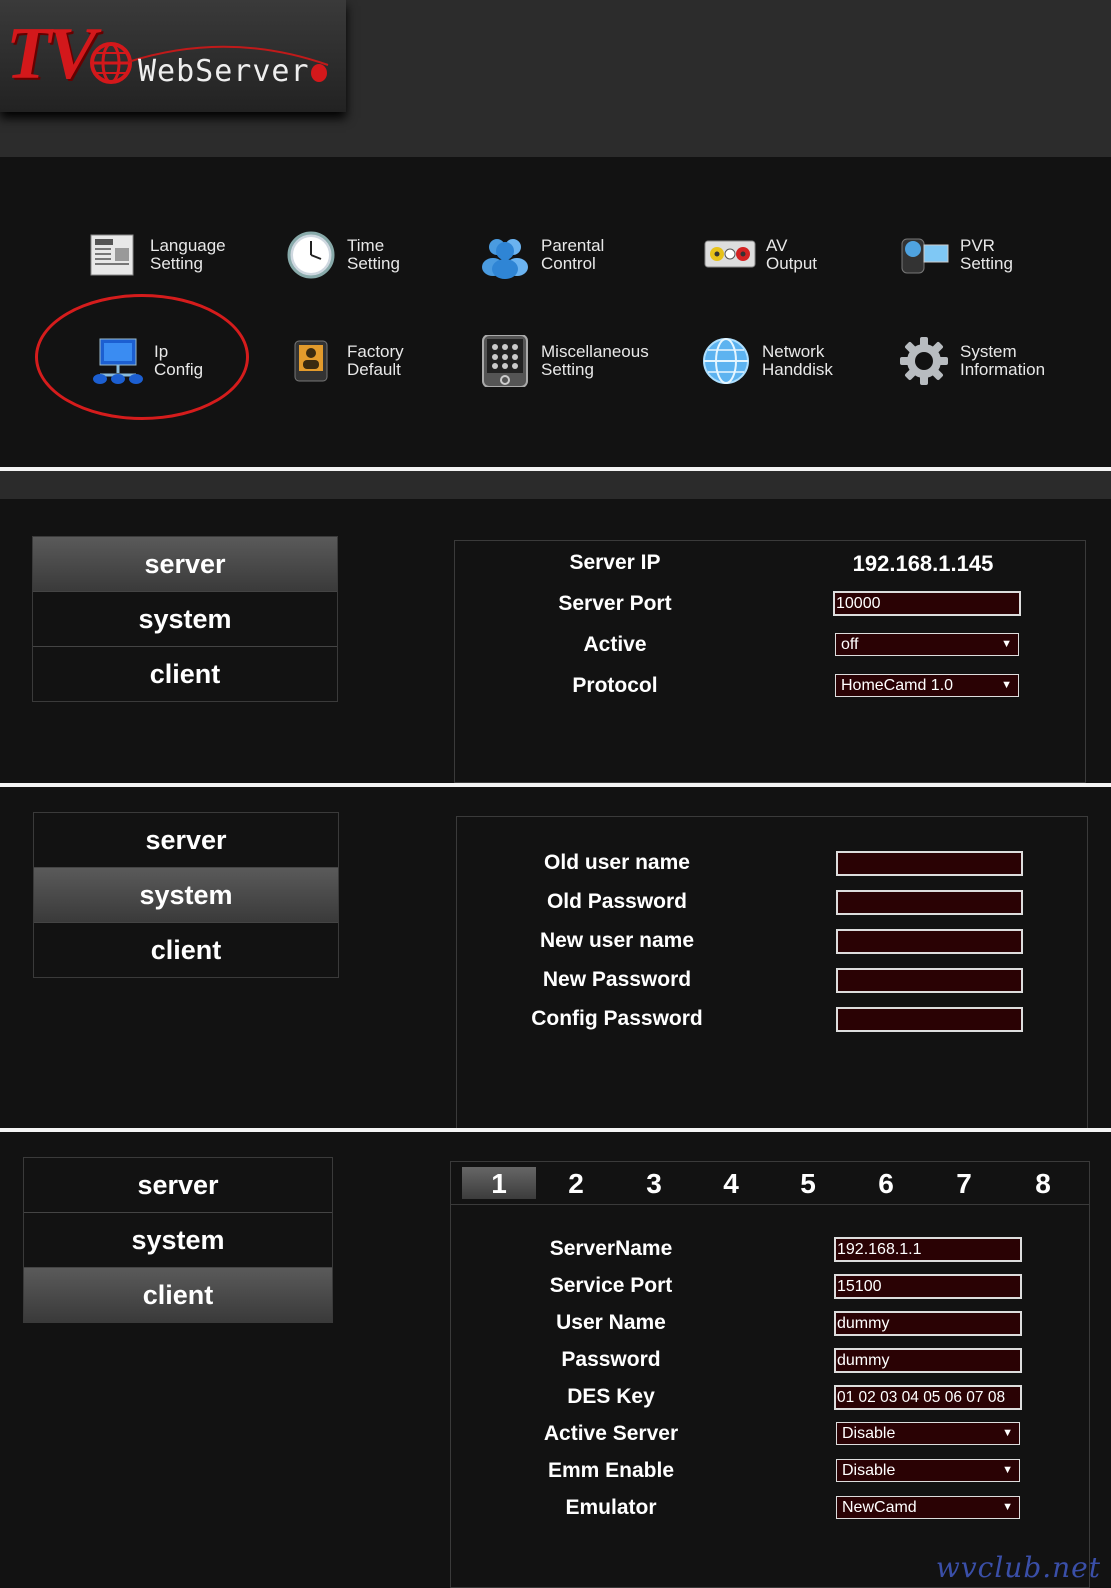 The image size is (1111, 1588). What do you see at coordinates (615, 562) in the screenshot?
I see `server-ip-label: Server IP` at bounding box center [615, 562].